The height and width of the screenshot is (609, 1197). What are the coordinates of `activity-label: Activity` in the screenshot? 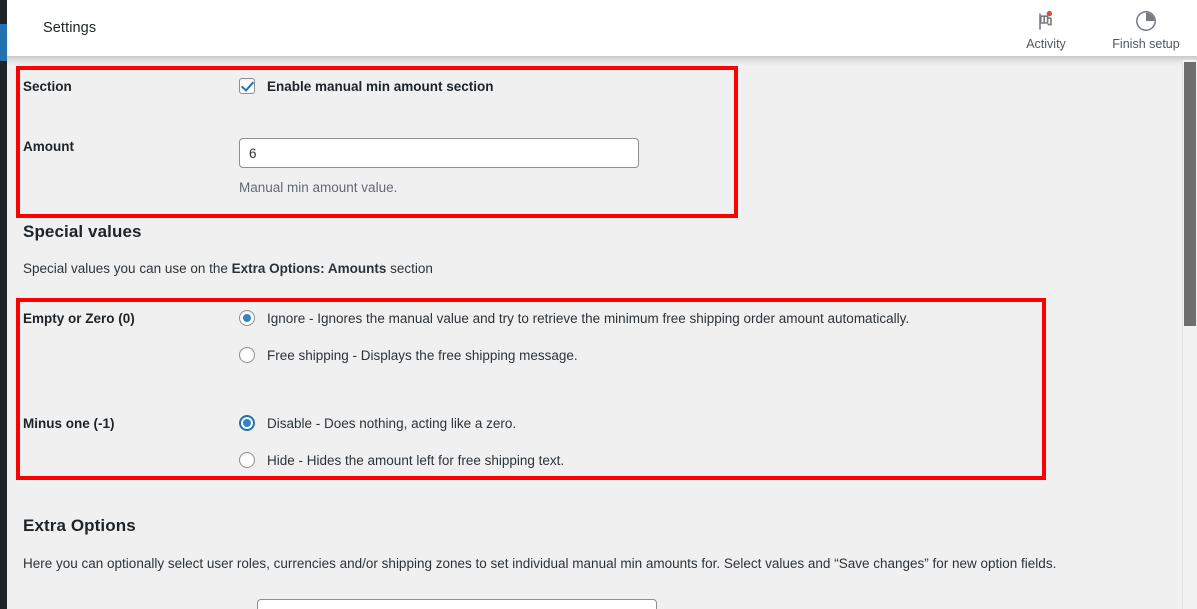 It's located at (1046, 44).